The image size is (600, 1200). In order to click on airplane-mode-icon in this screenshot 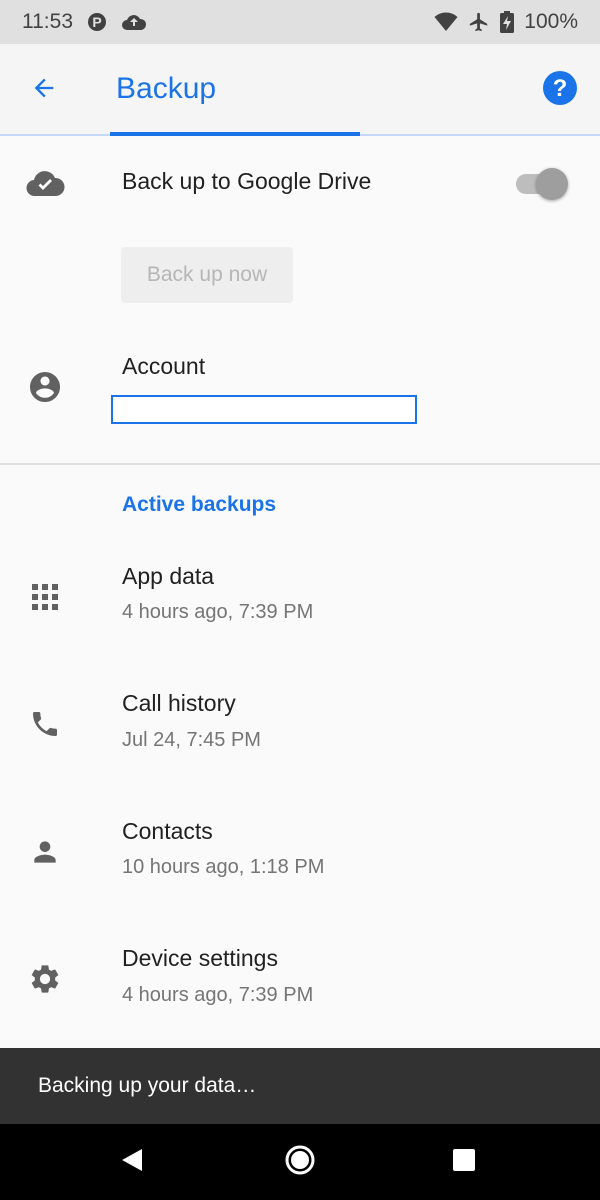, I will do `click(479, 22)`.